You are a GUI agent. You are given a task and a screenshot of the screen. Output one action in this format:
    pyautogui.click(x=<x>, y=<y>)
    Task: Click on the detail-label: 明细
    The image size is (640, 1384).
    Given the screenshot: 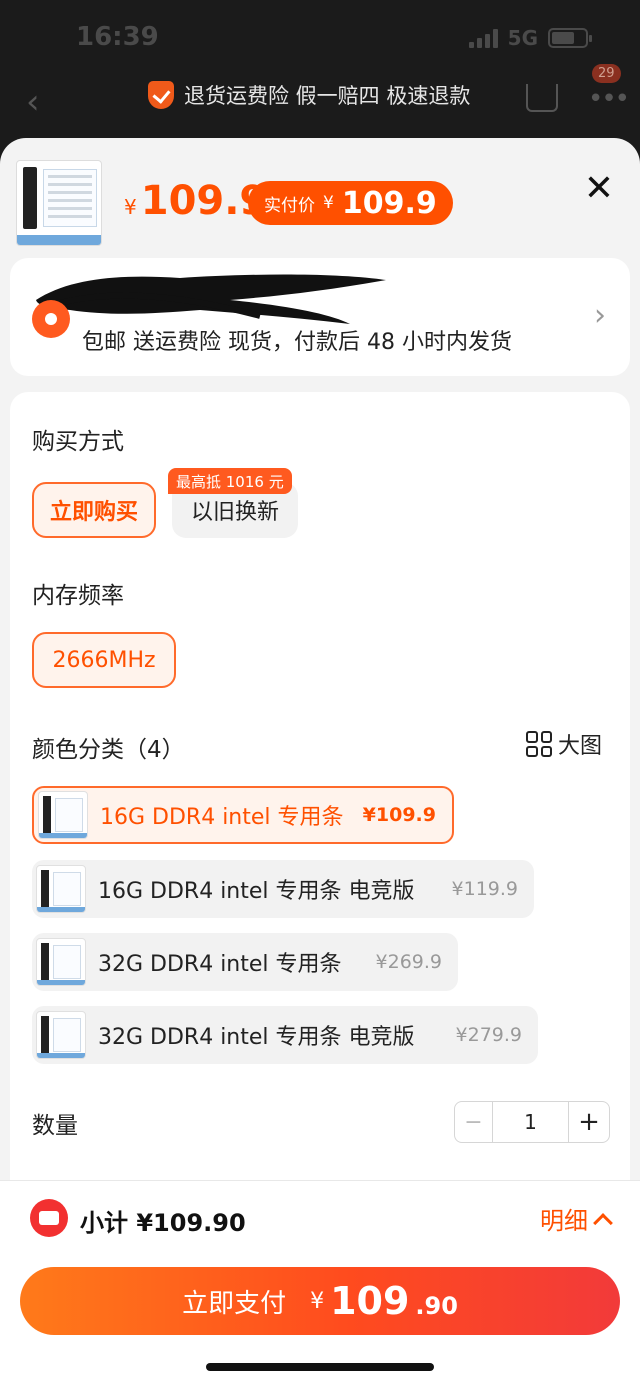 What is the action you would take?
    pyautogui.click(x=564, y=1221)
    